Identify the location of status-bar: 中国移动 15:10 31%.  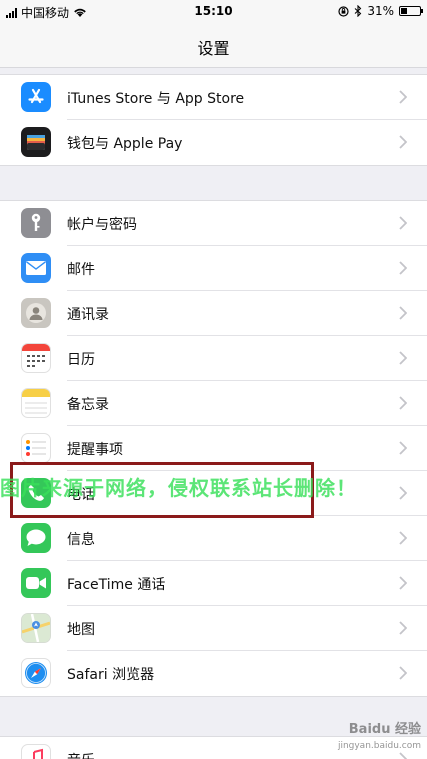
(213, 12).